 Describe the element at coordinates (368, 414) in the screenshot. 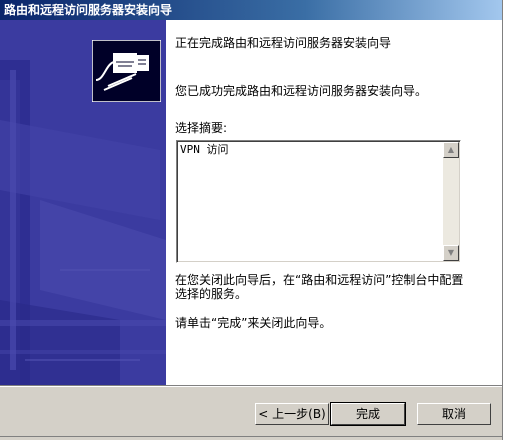

I see `finish-button: 完成` at that location.